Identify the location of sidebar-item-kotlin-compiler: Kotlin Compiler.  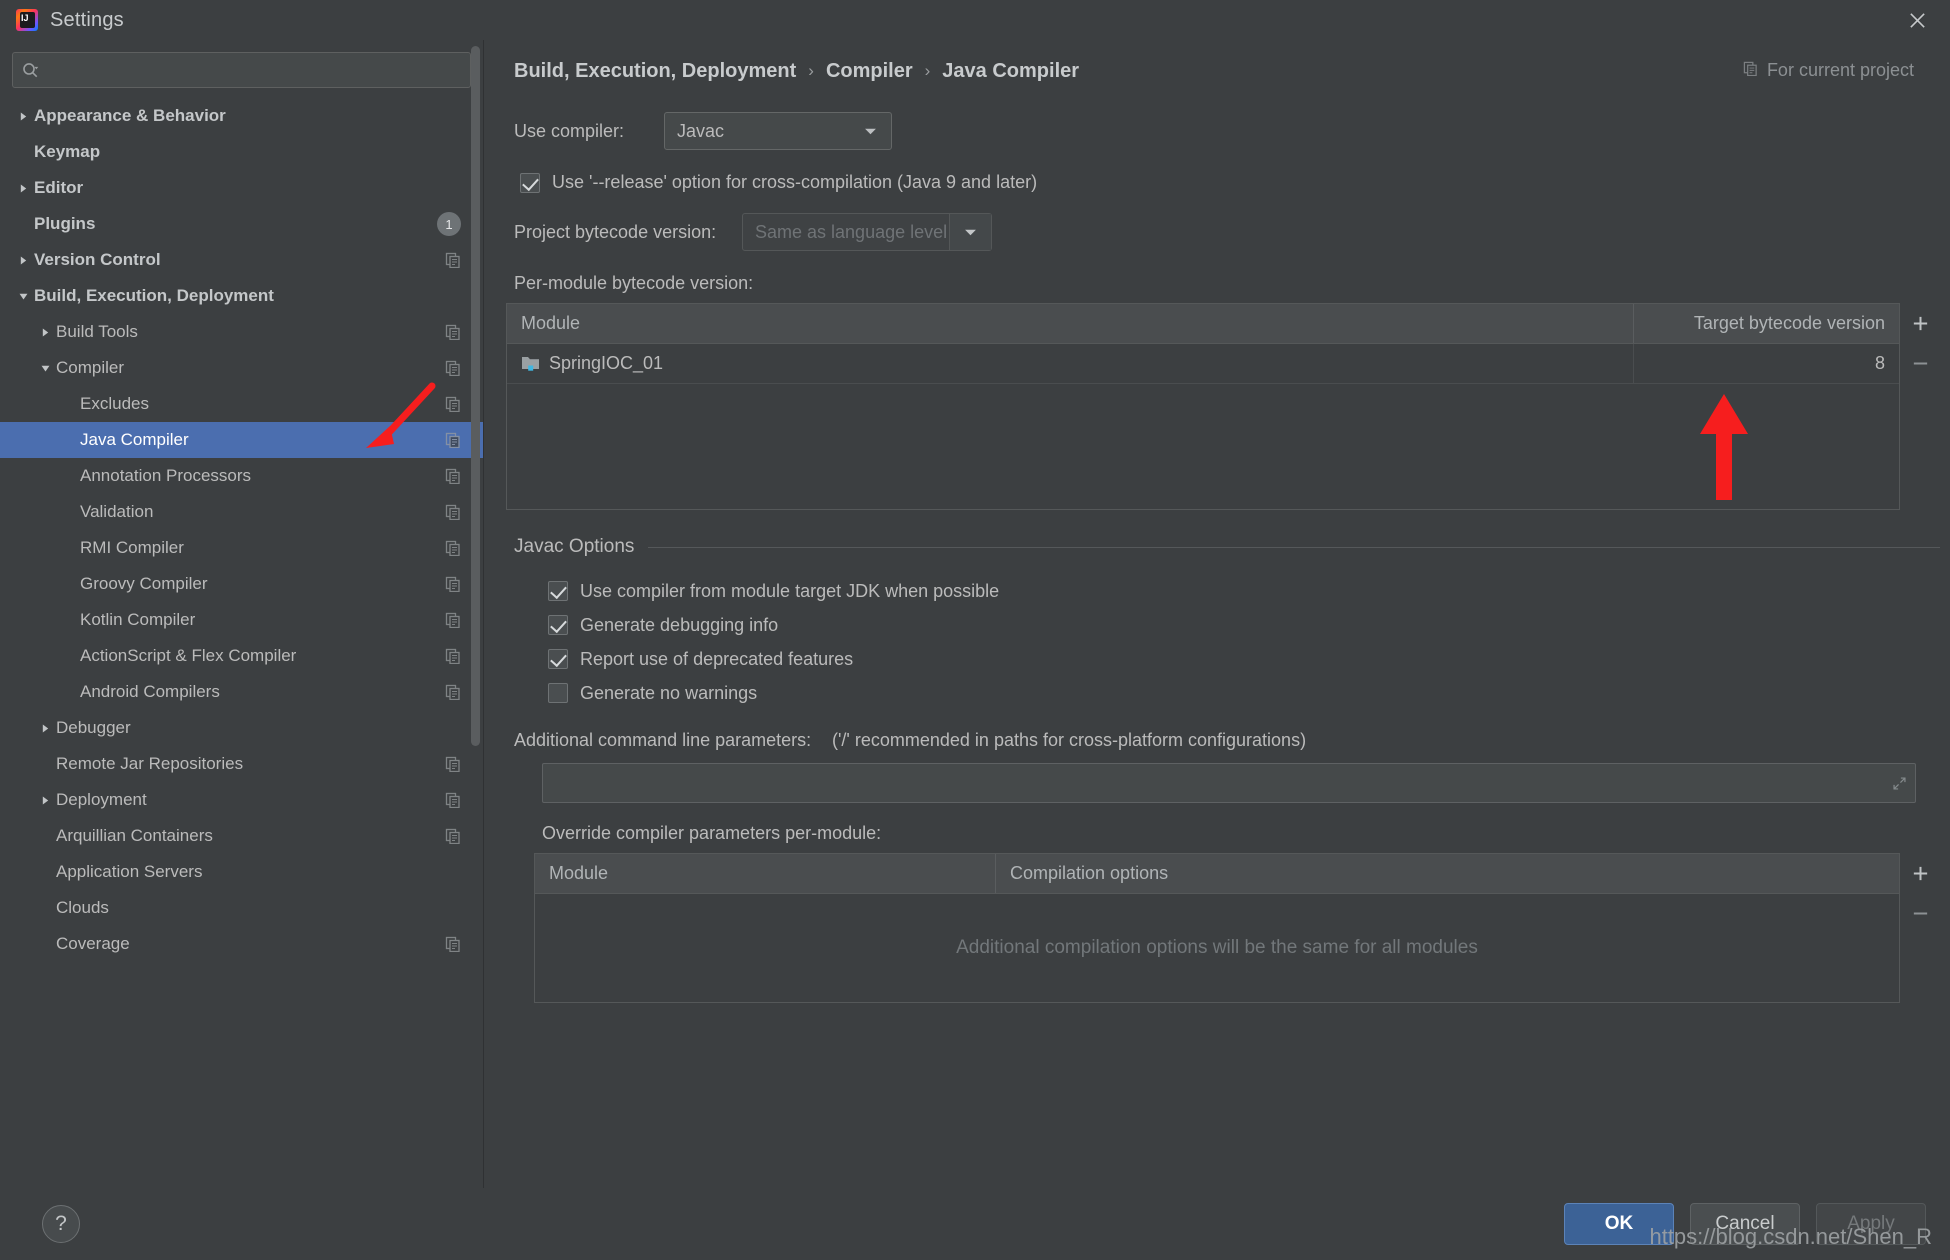
(241, 620).